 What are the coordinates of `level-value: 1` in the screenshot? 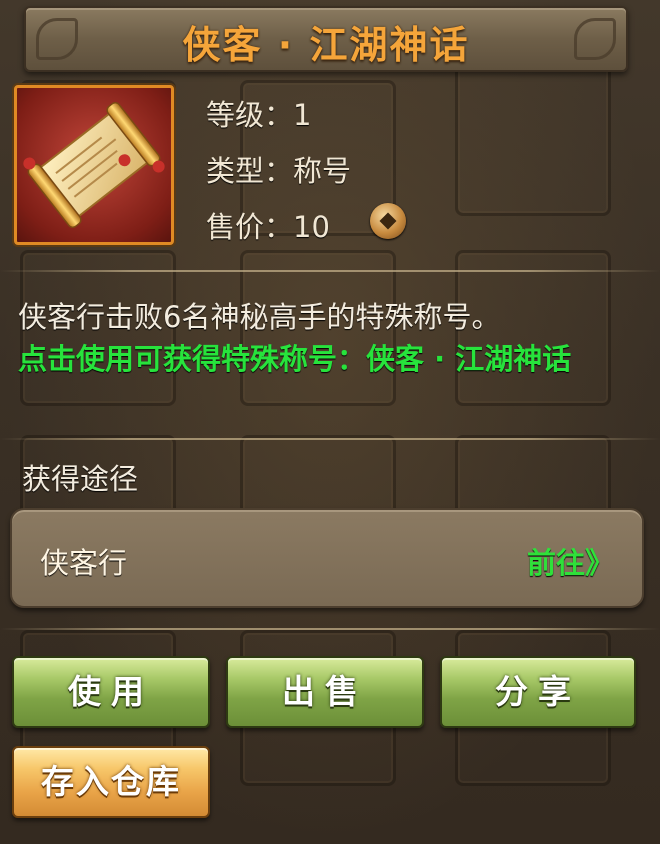 It's located at (302, 115).